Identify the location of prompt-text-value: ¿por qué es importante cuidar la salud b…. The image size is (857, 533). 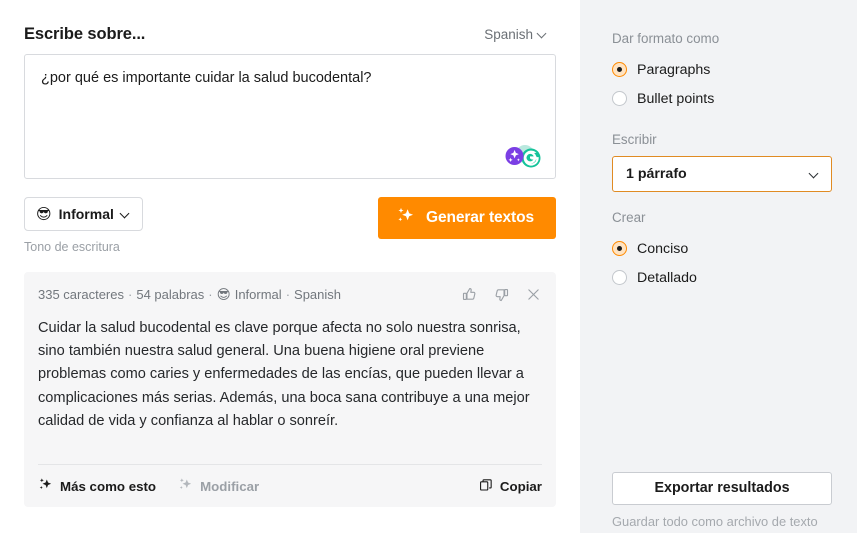
(206, 78).